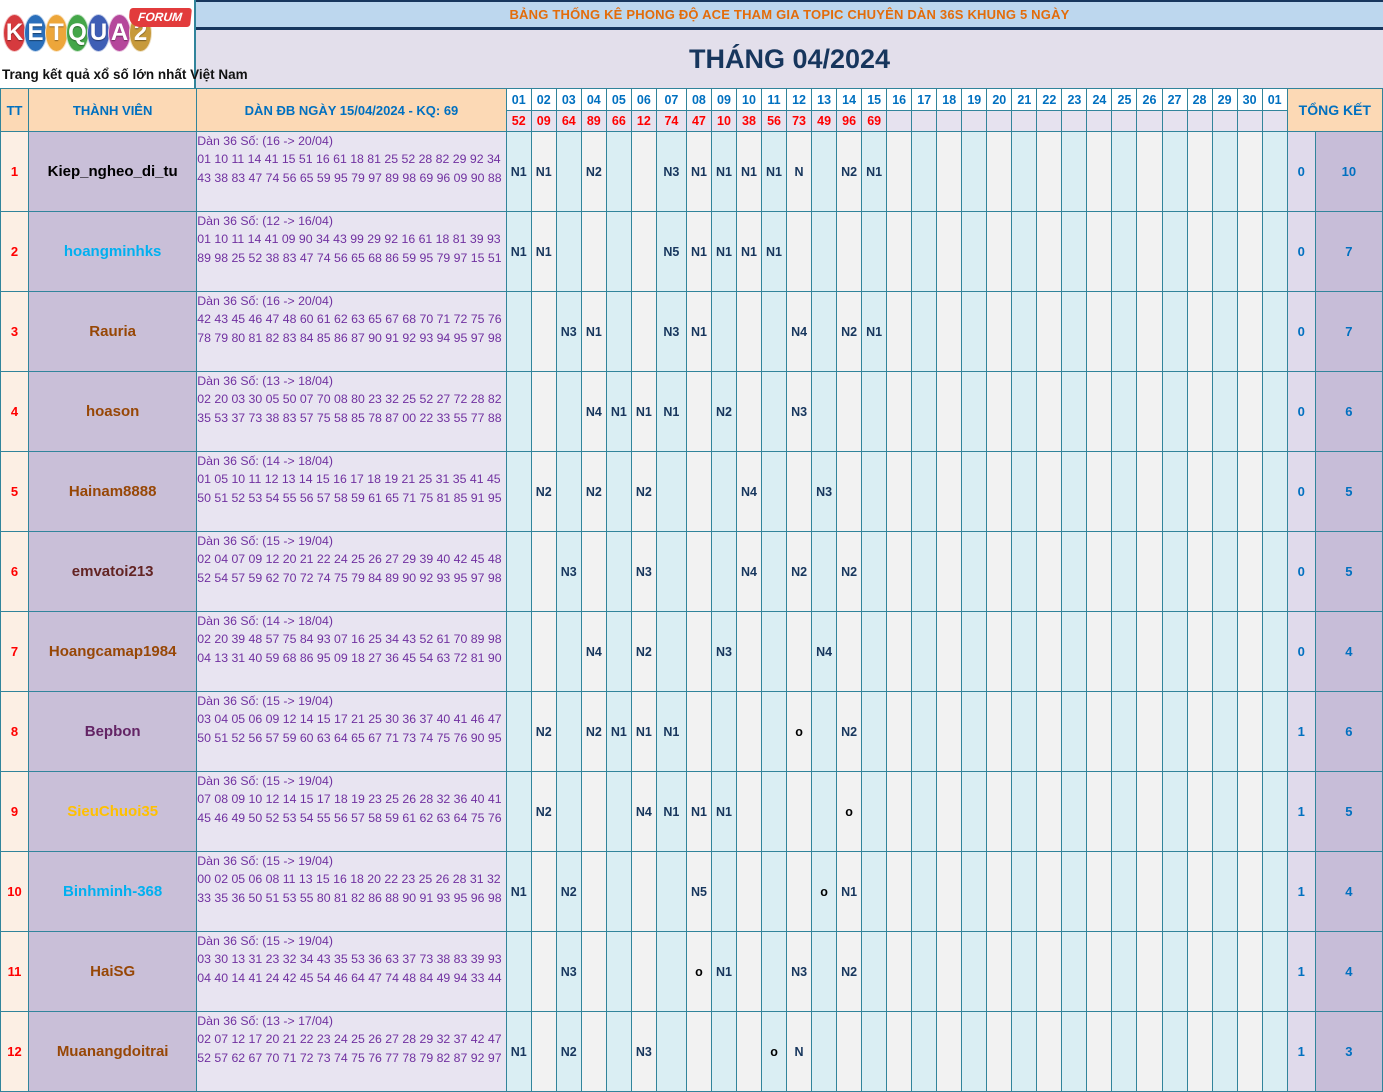  What do you see at coordinates (1049, 99) in the screenshot?
I see `day-column-header: 22` at bounding box center [1049, 99].